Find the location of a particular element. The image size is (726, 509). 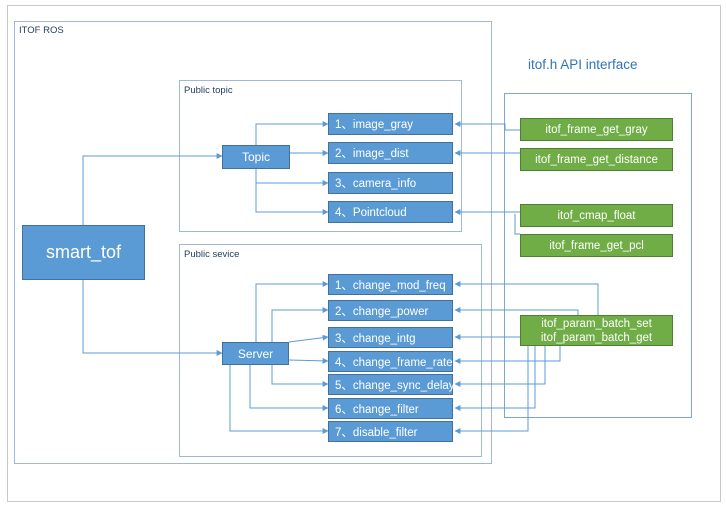

server-to-change-filter is located at coordinates (289, 388).